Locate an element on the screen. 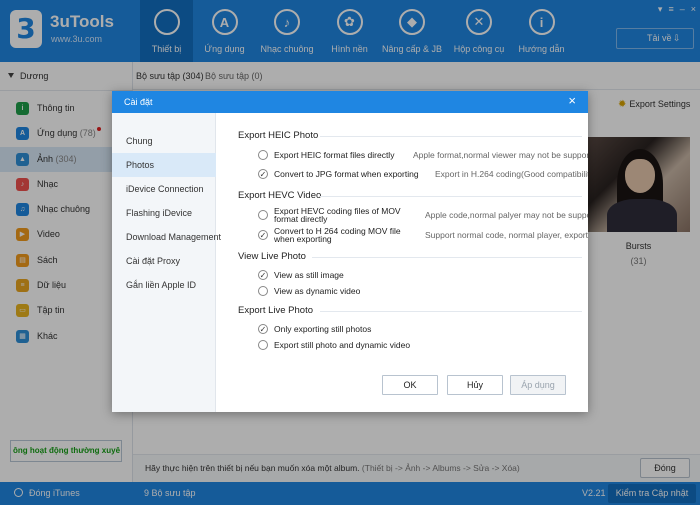  radio-heic-jpg: ✓ is located at coordinates (263, 174).